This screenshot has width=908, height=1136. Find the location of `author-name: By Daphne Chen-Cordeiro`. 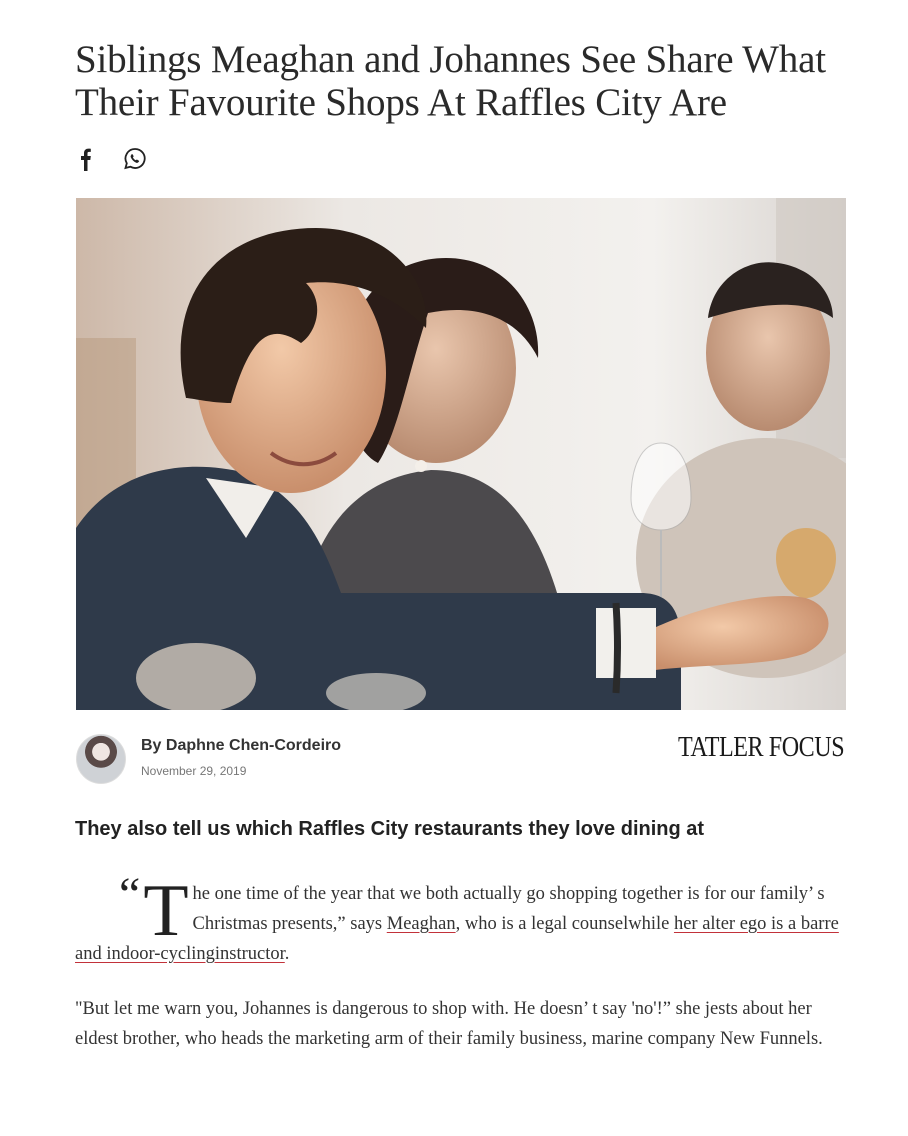

author-name: By Daphne Chen-Cordeiro is located at coordinates (241, 746).